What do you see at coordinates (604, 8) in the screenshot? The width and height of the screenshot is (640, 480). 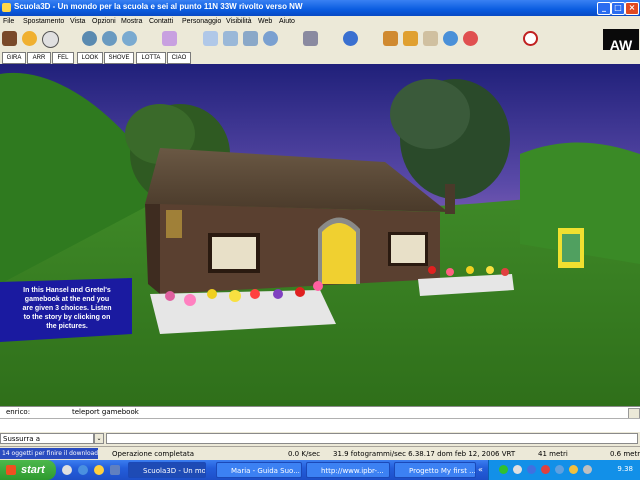 I see `minimize-button: _` at bounding box center [604, 8].